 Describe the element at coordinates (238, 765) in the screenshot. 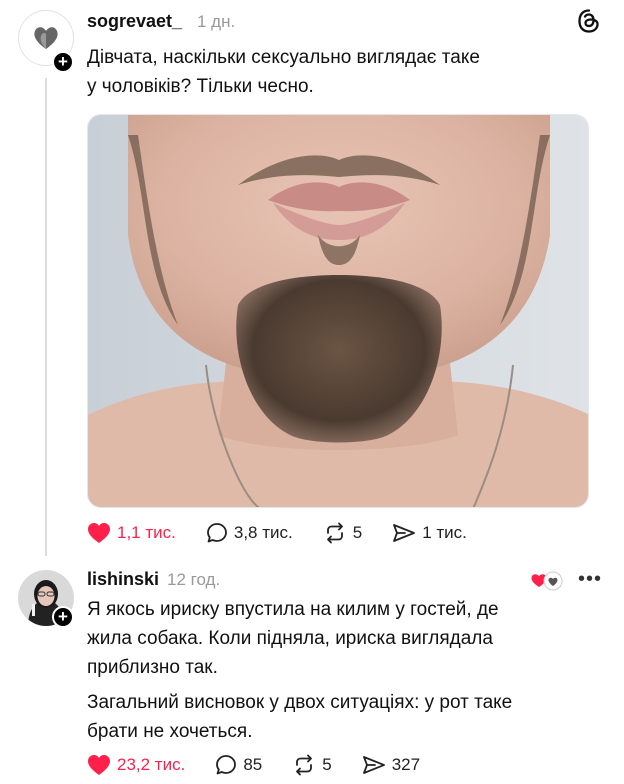

I see `comment-button: 85` at that location.